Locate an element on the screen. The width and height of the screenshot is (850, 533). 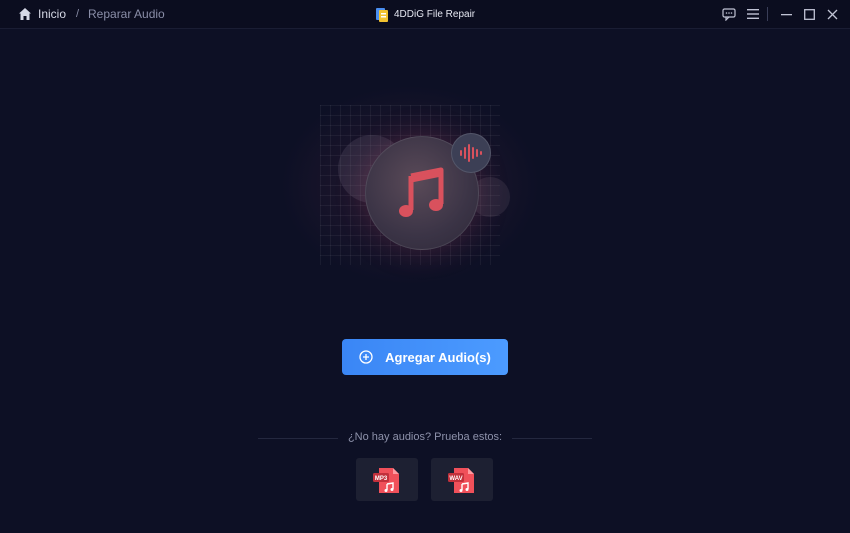
app-title: 4DDiG File Repair is located at coordinates (425, 14).